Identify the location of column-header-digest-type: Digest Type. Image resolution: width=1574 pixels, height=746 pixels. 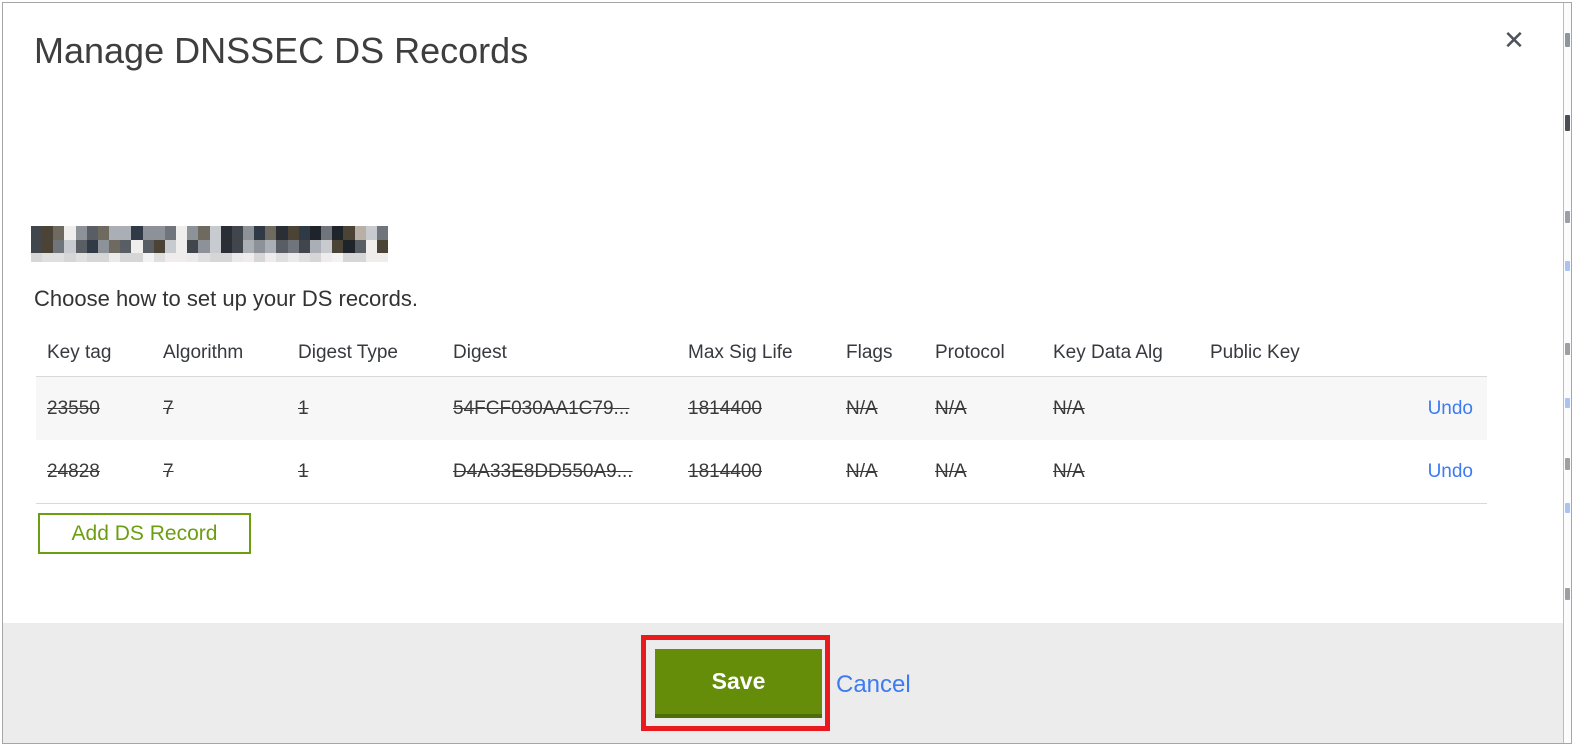
(364, 353).